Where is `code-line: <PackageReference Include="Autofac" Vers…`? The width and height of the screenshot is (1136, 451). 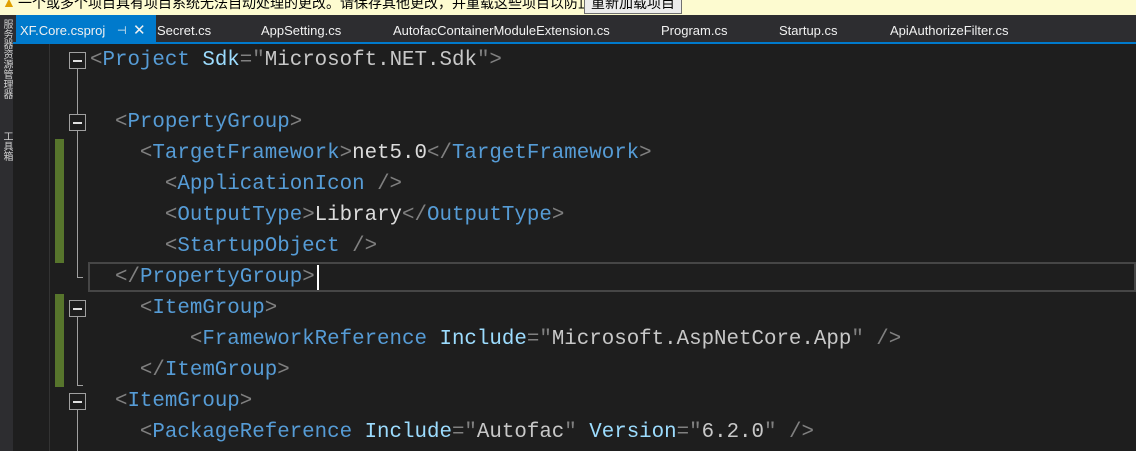
code-line: <PackageReference Include="Autofac" Vers… is located at coordinates (495, 432).